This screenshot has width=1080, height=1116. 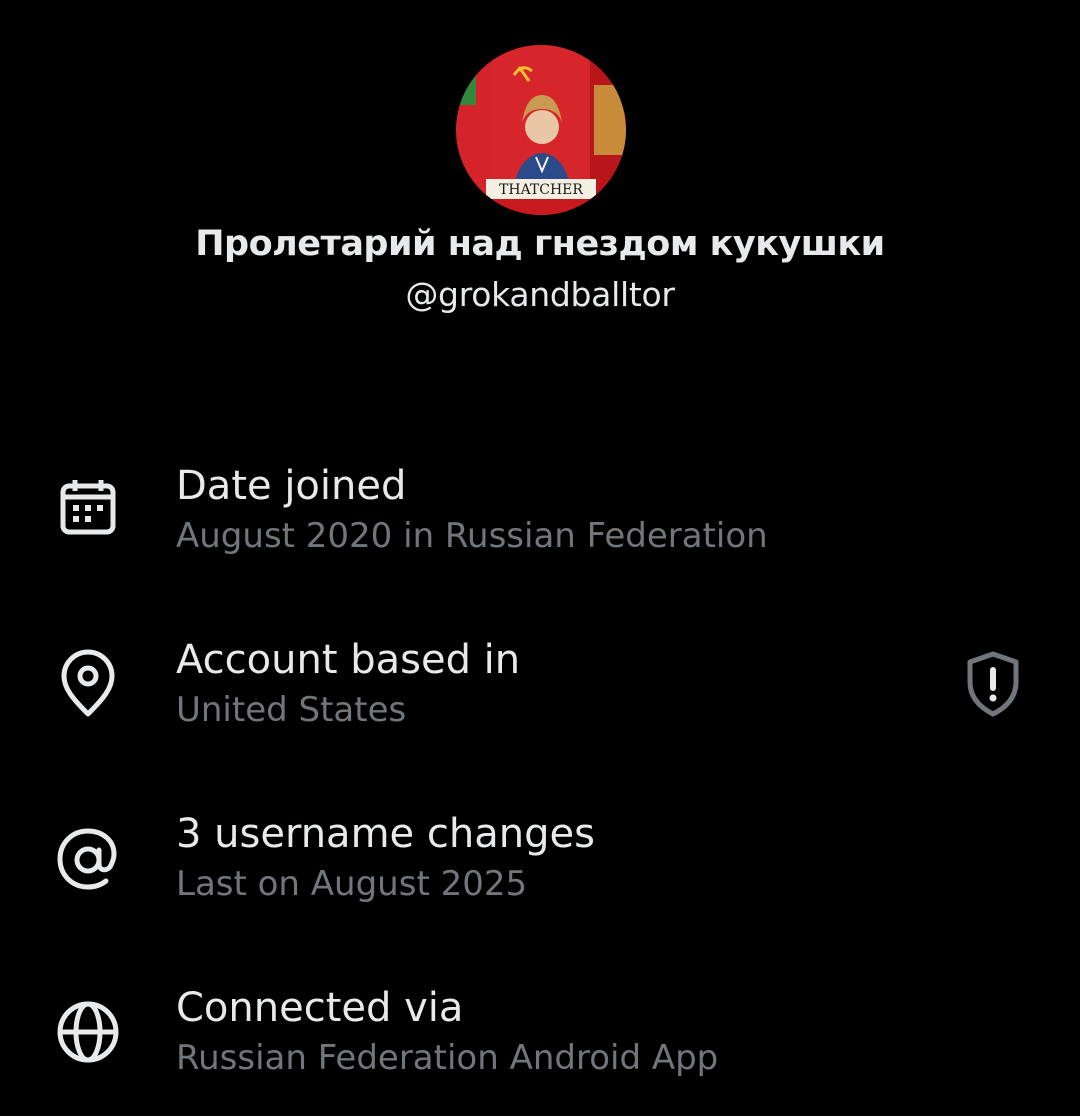 What do you see at coordinates (291, 486) in the screenshot?
I see `date-joined-title: Date joined` at bounding box center [291, 486].